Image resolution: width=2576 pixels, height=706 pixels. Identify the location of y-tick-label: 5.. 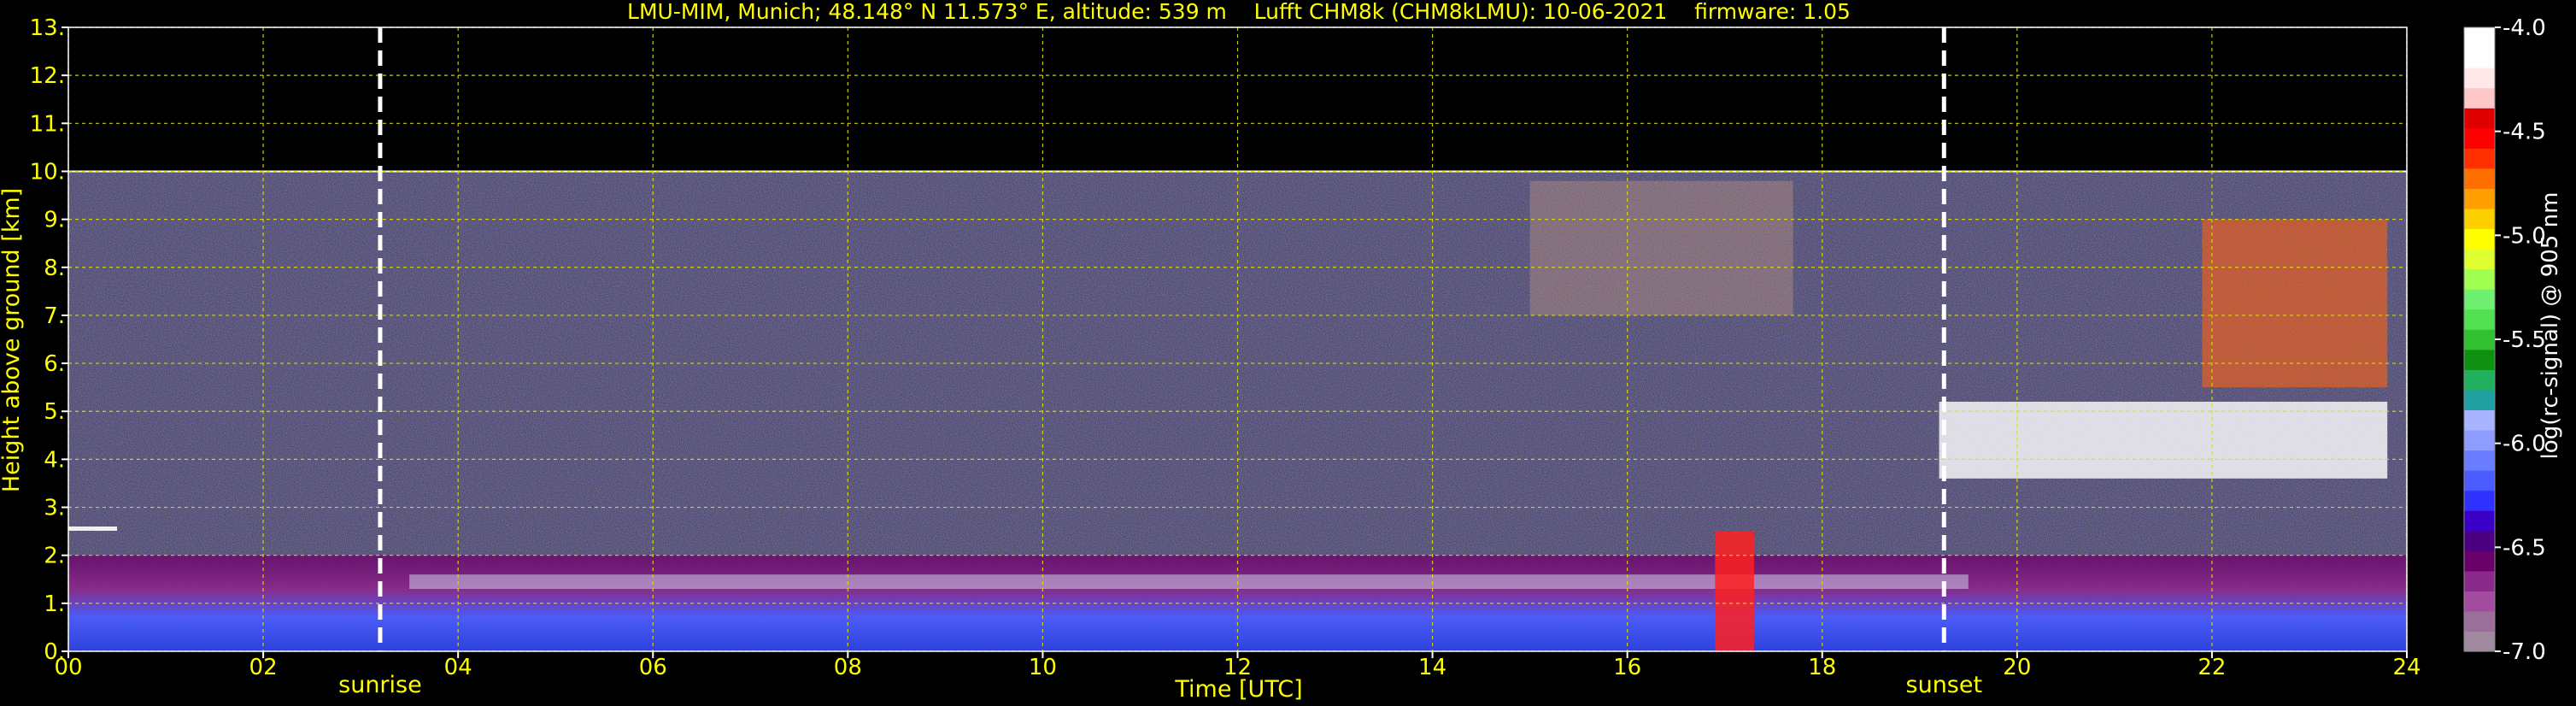
(54, 412).